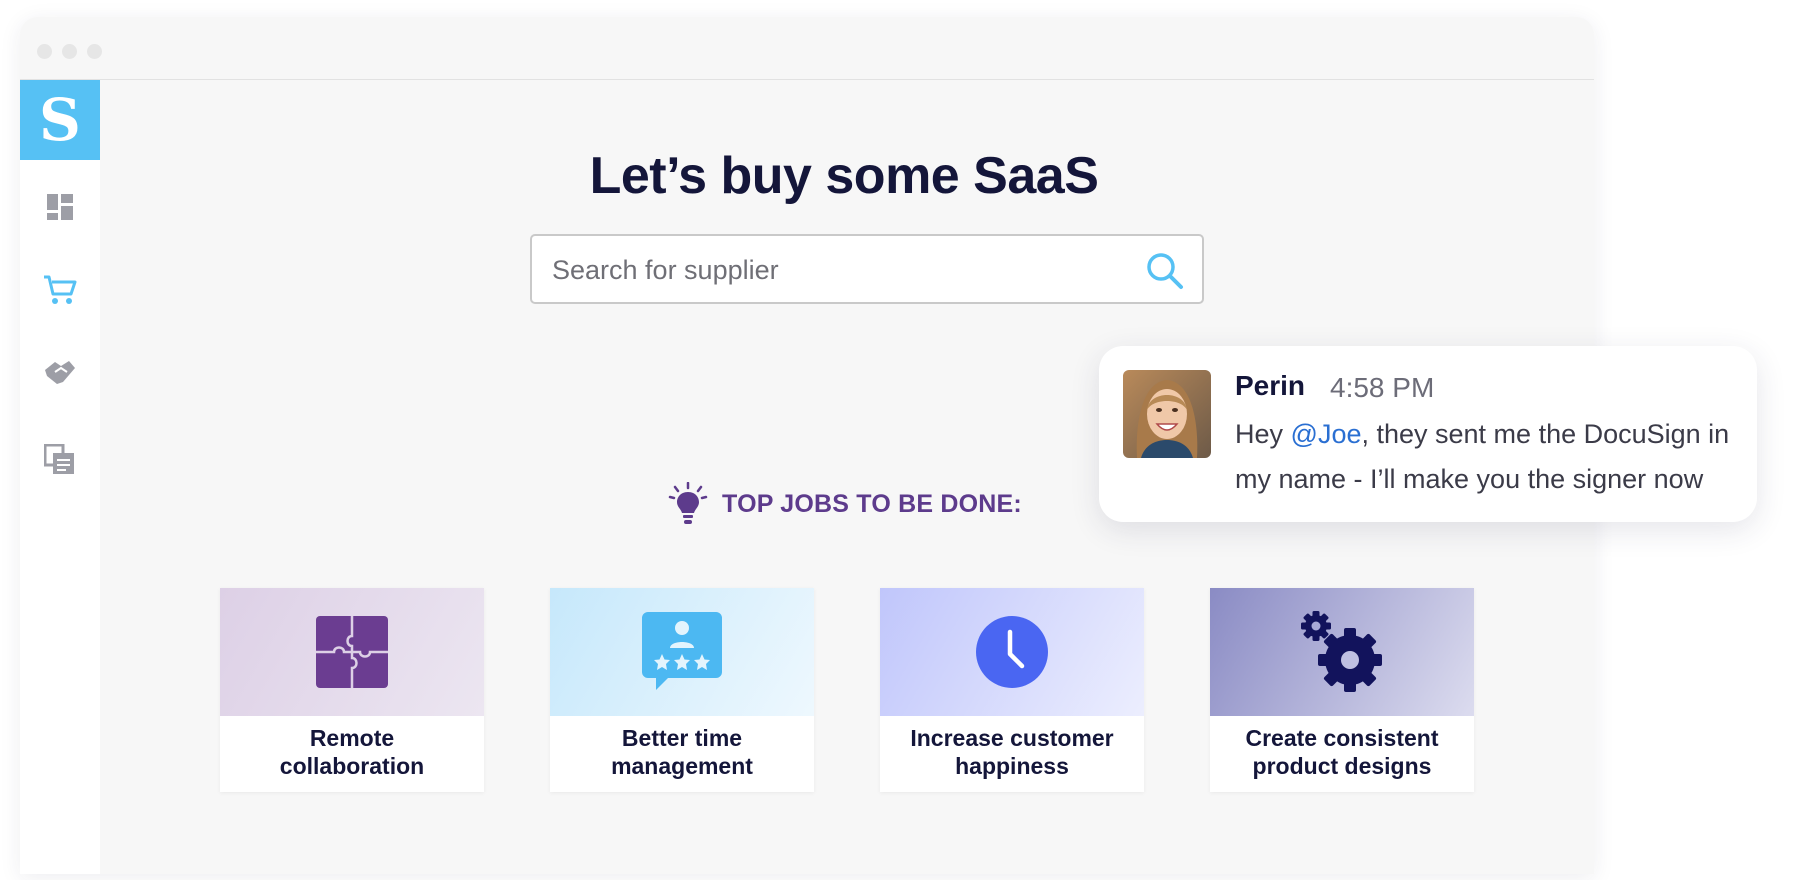 The image size is (1812, 880). Describe the element at coordinates (69, 51) in the screenshot. I see `window-dot-minimize` at that location.